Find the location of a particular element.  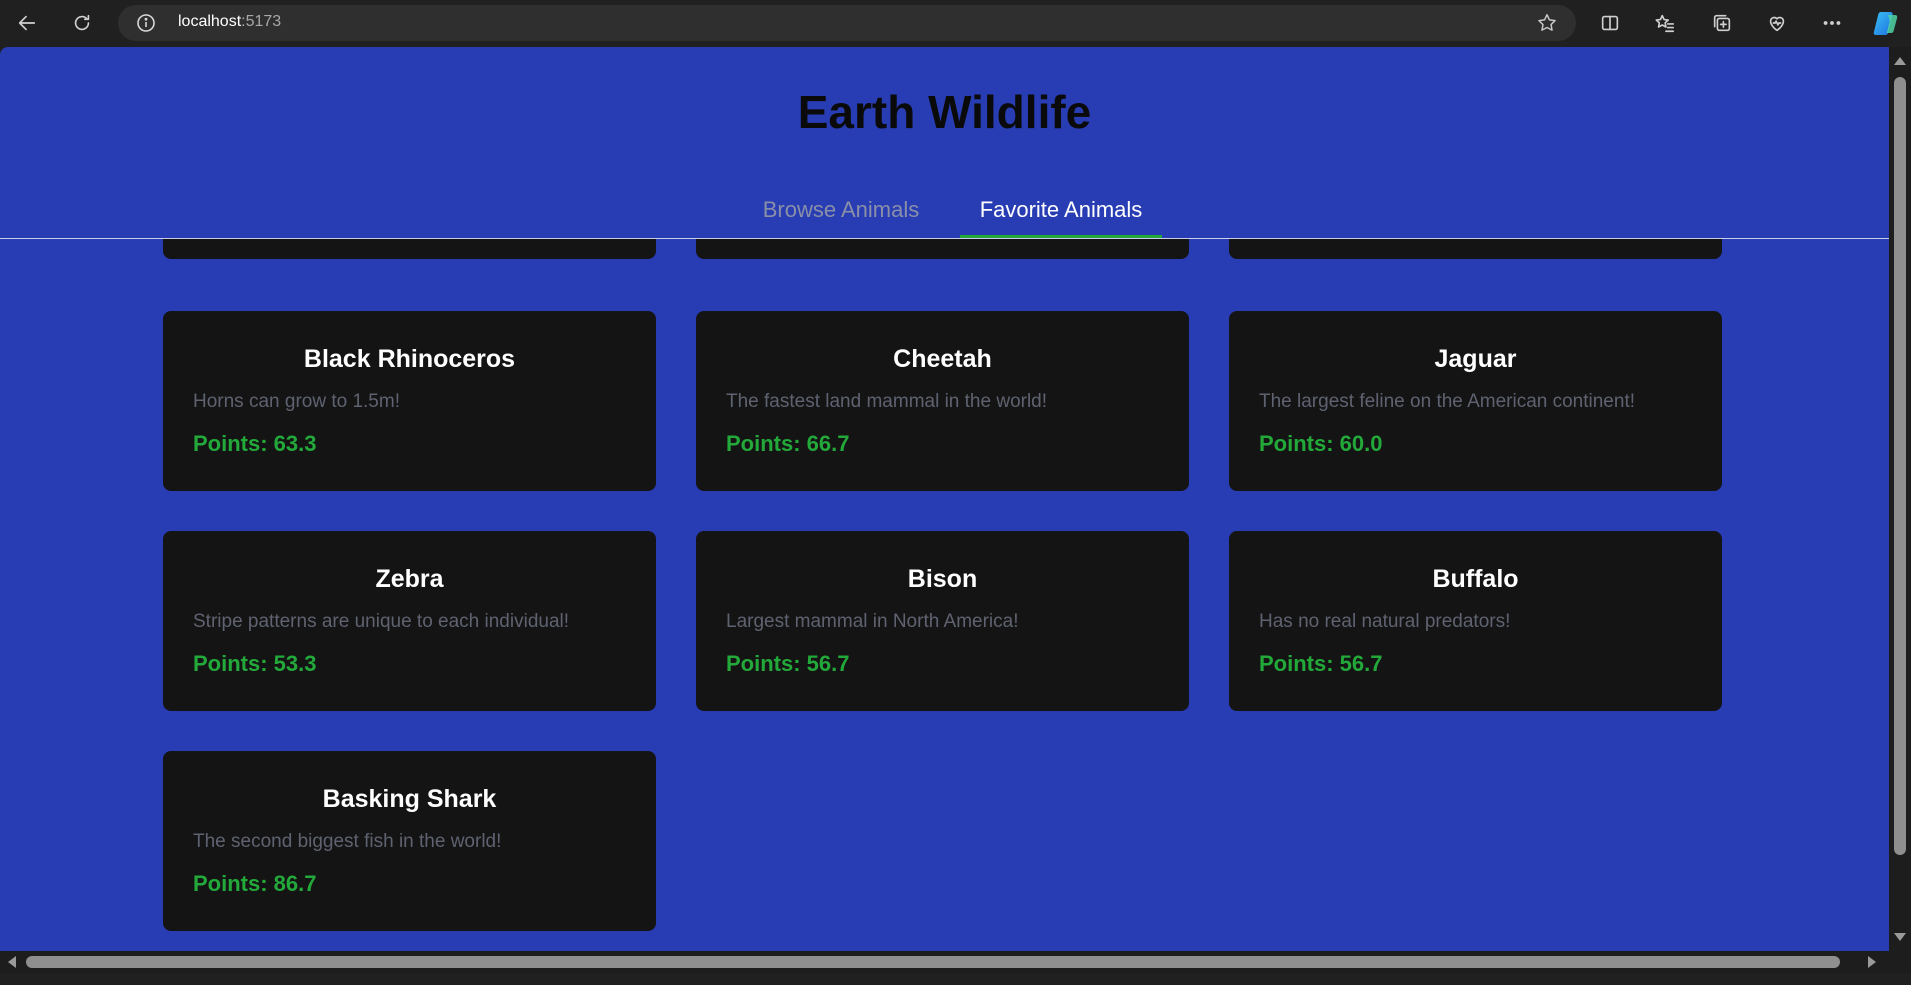

url-text: localhost:5173 is located at coordinates (229, 22).